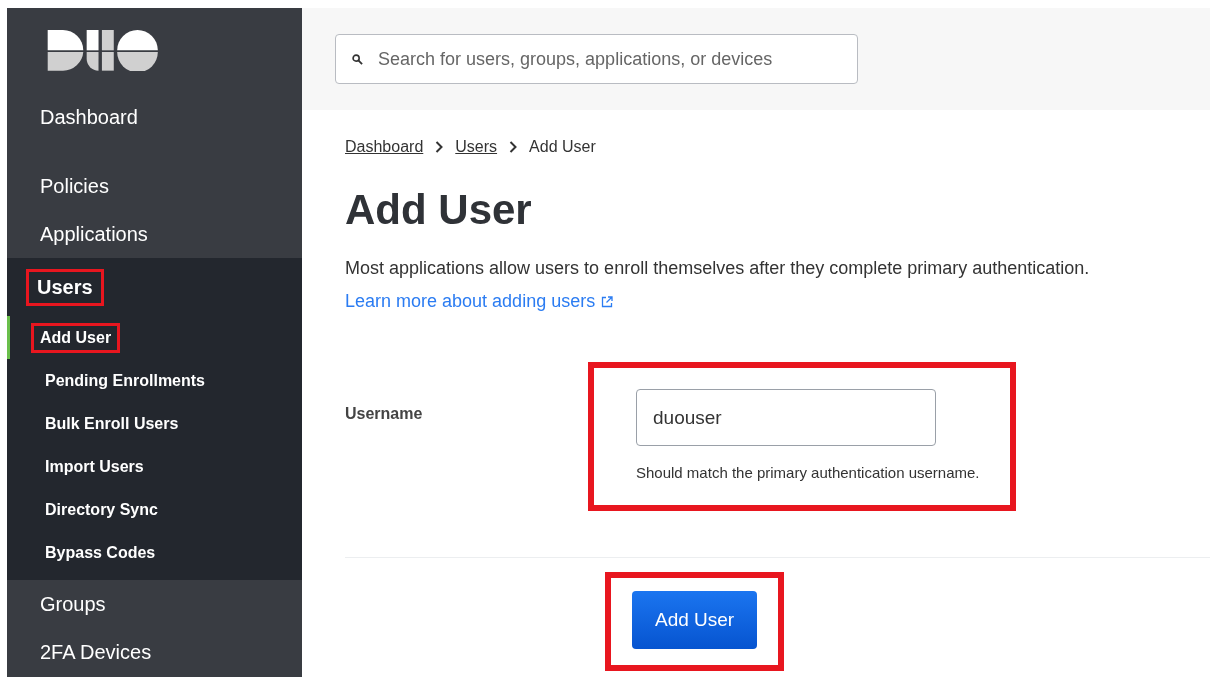  Describe the element at coordinates (808, 472) in the screenshot. I see `field-hint: Should match the primary authentication username.` at that location.